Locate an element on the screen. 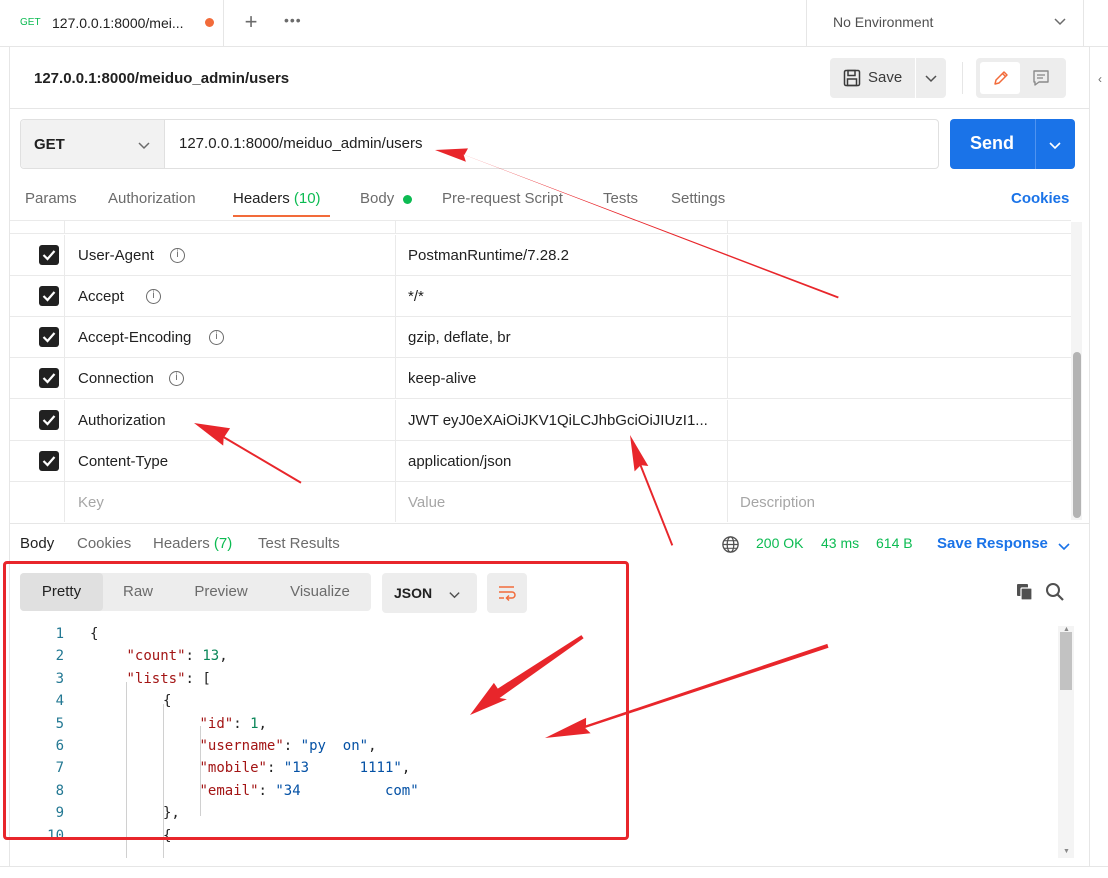 The image size is (1108, 878). response-headers-count: (7) is located at coordinates (223, 543).